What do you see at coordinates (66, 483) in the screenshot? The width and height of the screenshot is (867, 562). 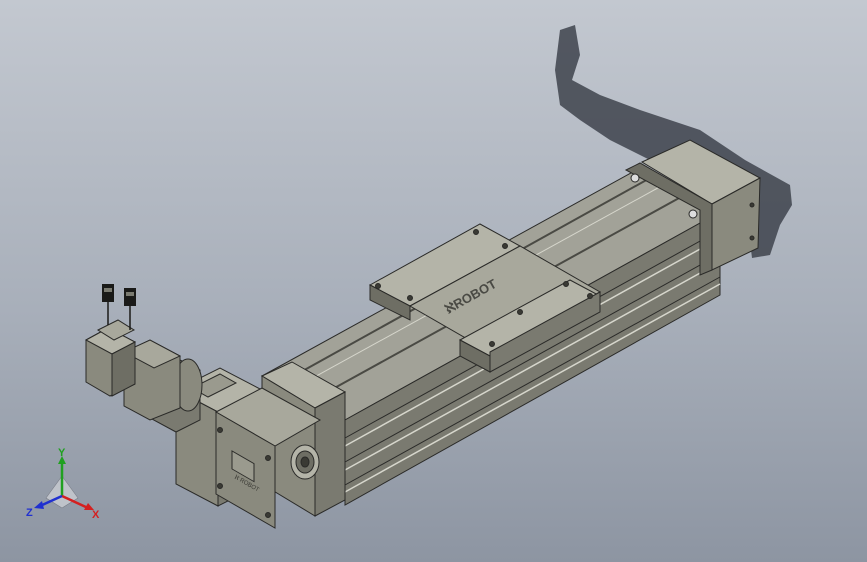 I see `orientation-triad: Y X Z` at bounding box center [66, 483].